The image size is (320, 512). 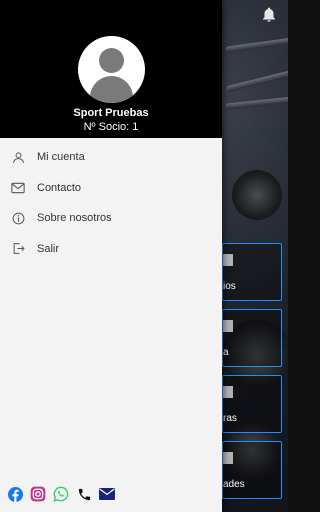 What do you see at coordinates (257, 195) in the screenshot?
I see `background-equipment` at bounding box center [257, 195].